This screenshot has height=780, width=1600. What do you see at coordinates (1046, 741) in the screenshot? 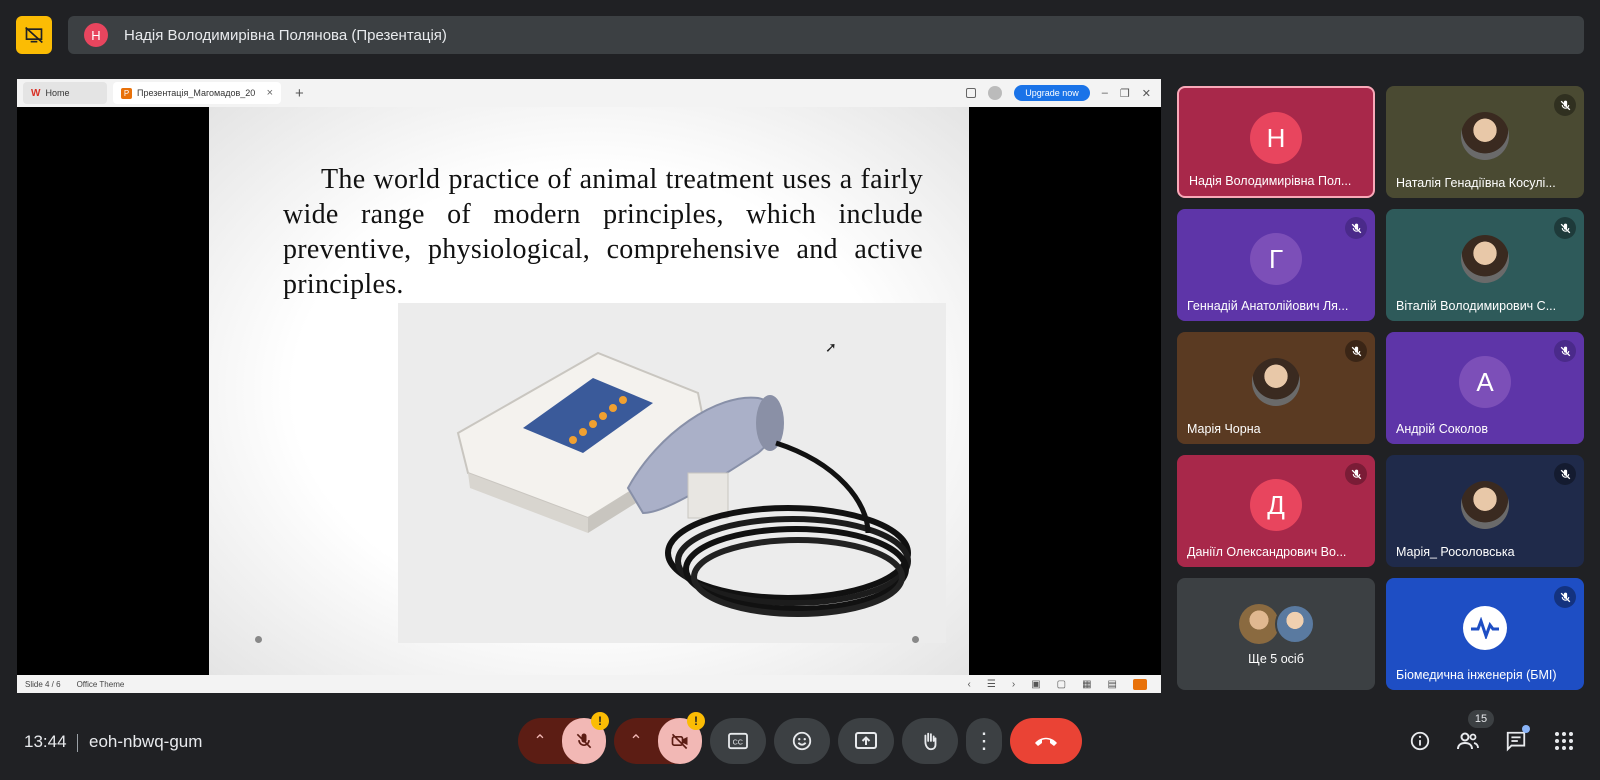
I see `leave-call-button` at bounding box center [1046, 741].